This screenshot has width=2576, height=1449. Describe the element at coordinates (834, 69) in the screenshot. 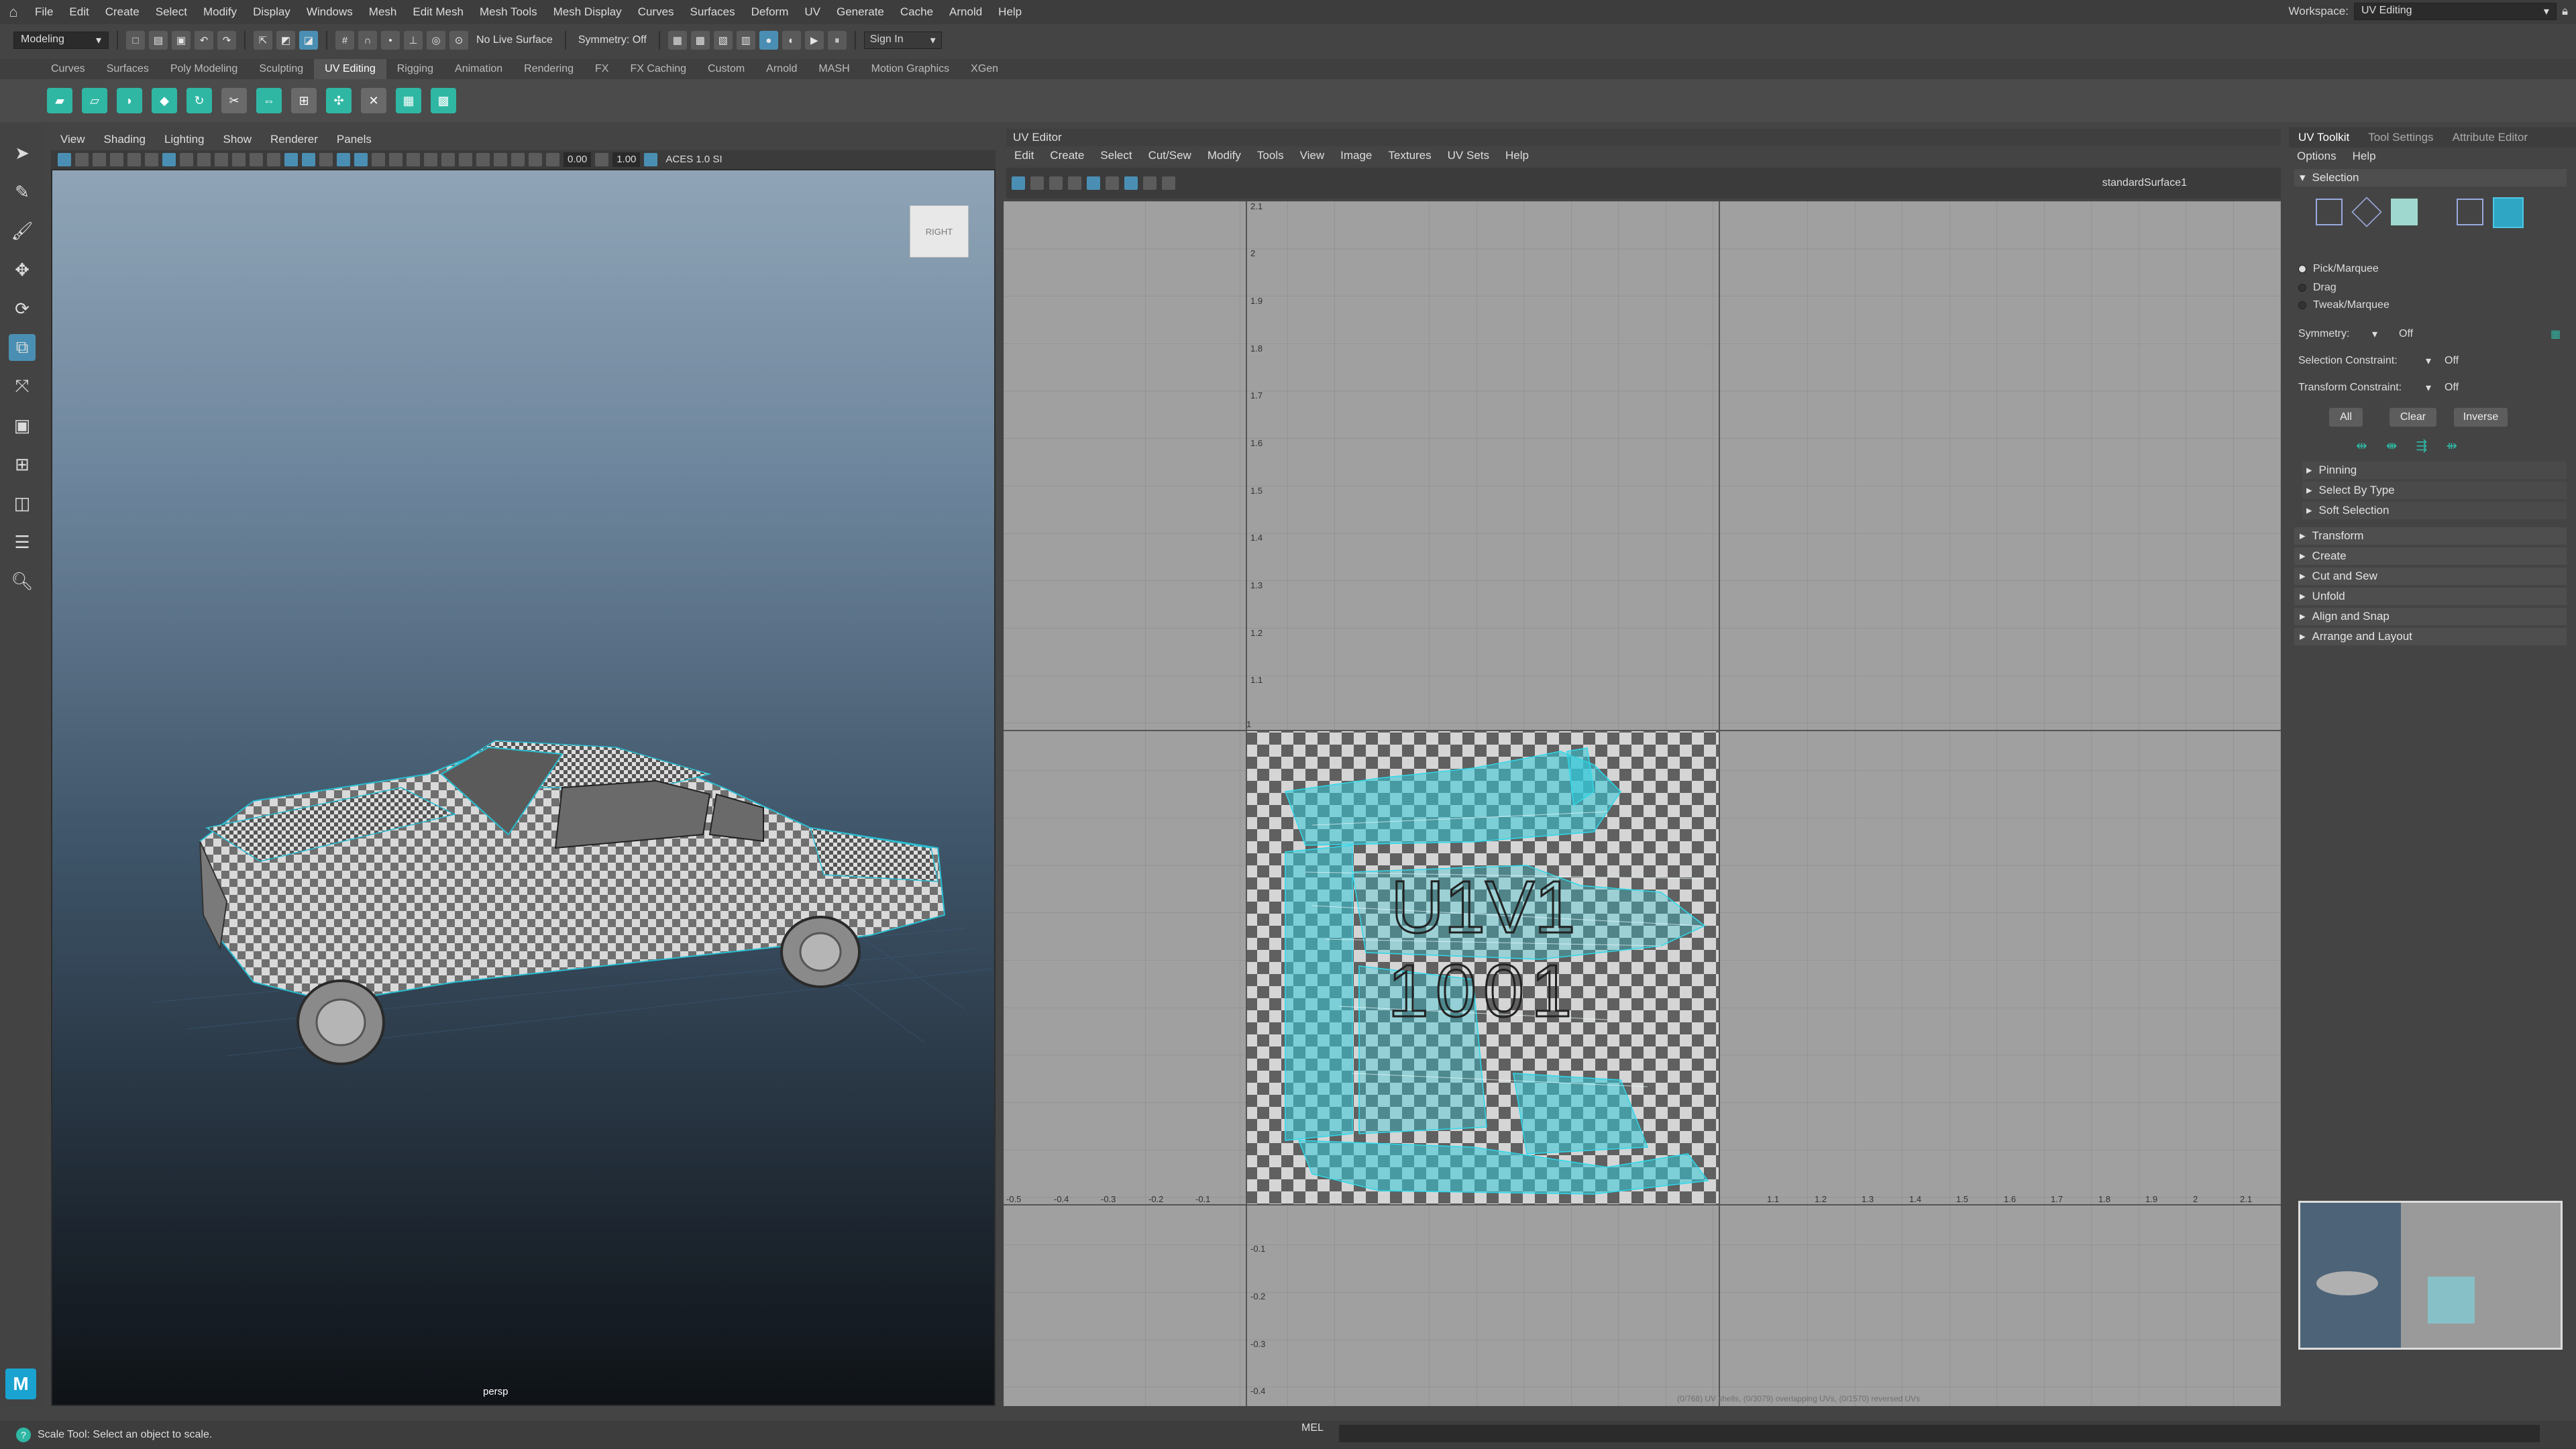

I see `shelf-tab-mash: MASH` at that location.